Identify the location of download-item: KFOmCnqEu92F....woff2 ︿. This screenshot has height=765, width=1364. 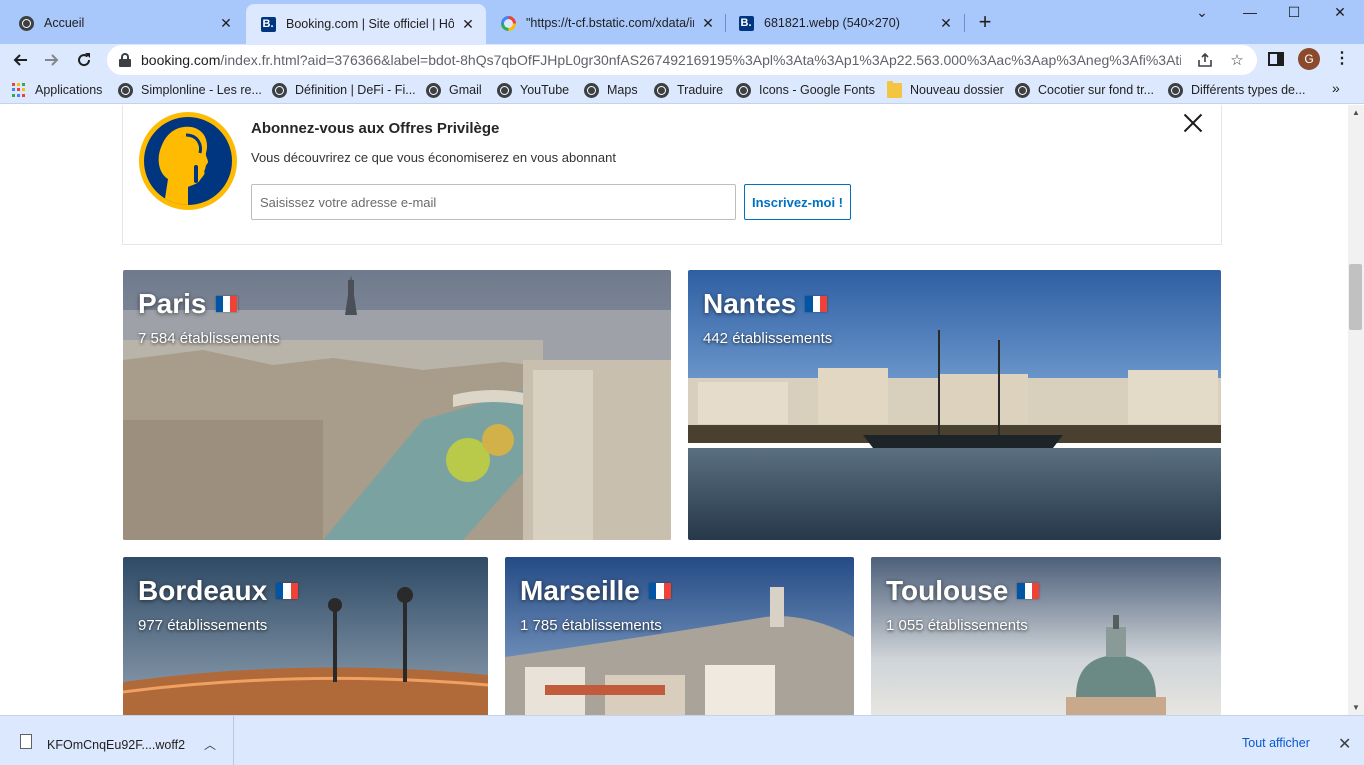
(117, 740).